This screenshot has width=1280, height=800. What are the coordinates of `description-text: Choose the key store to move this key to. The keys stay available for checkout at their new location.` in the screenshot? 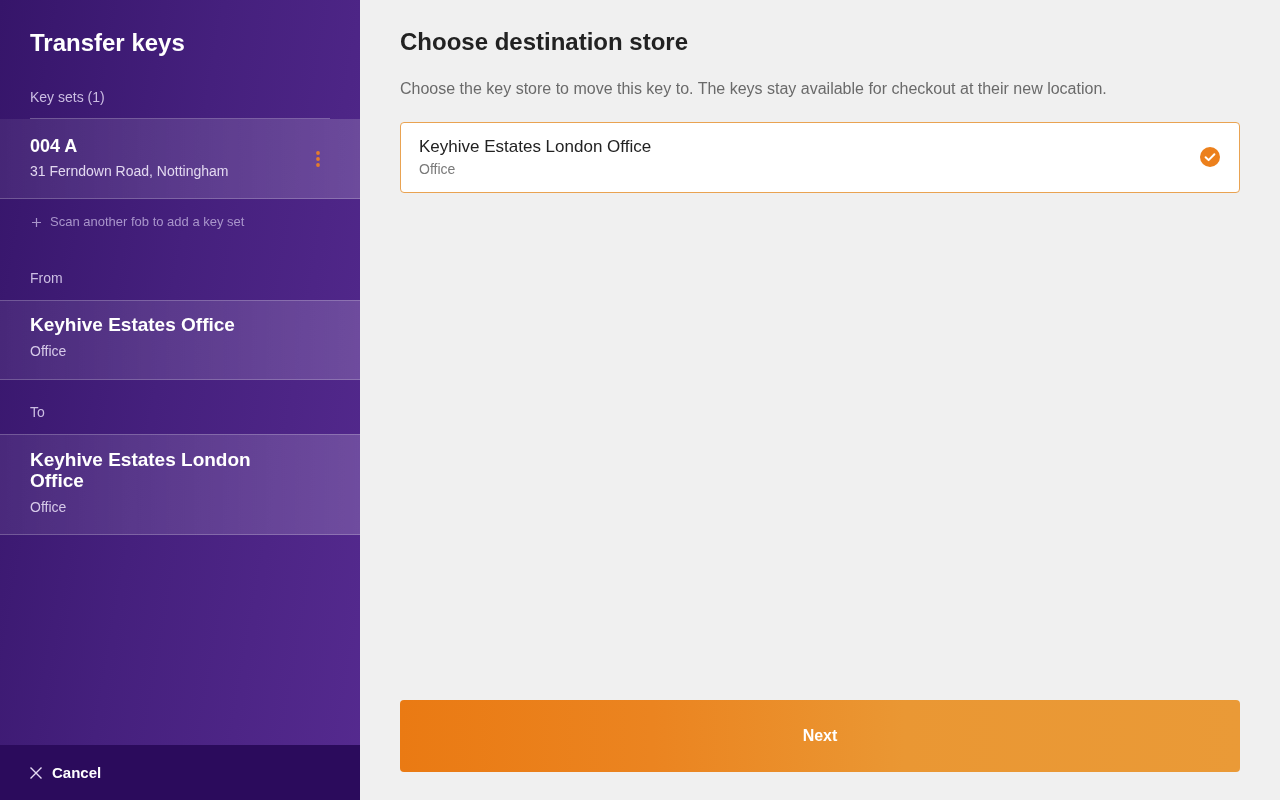 It's located at (754, 89).